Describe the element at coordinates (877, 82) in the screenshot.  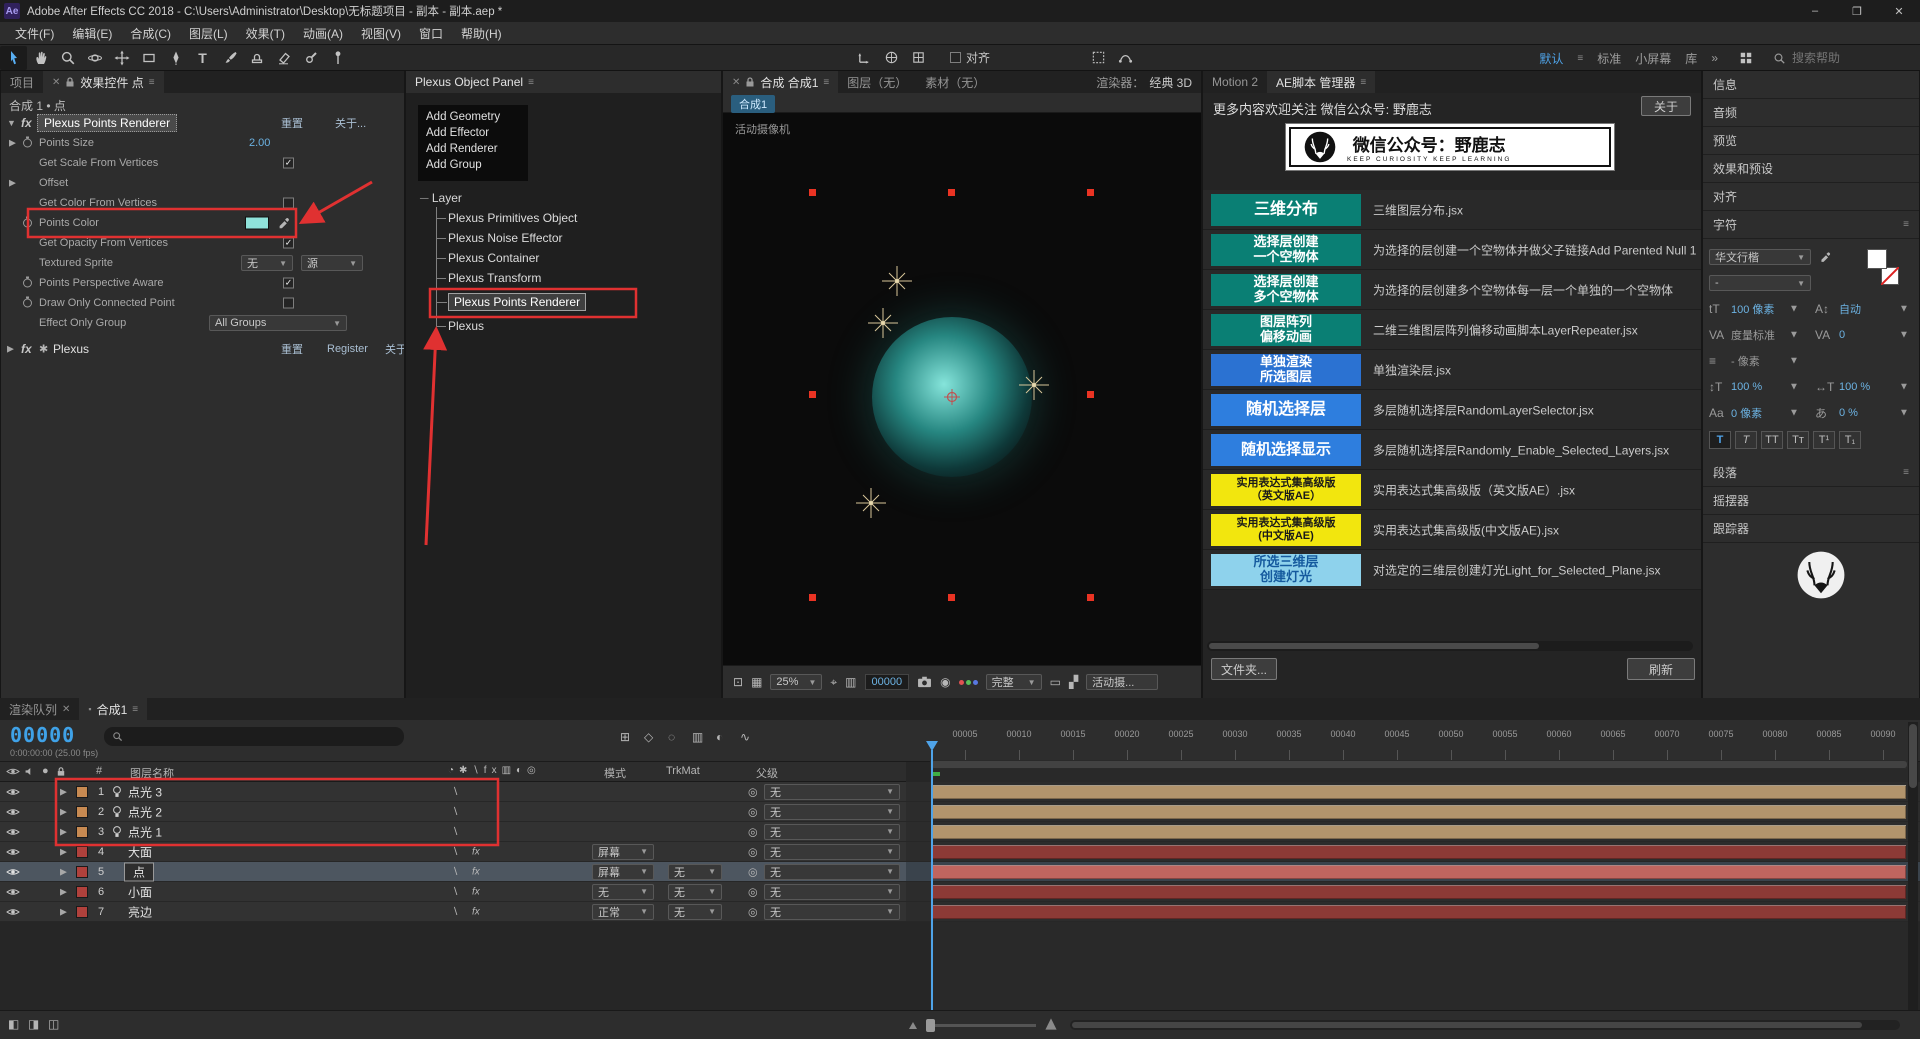
I see `tab-layer: 图层（无）` at that location.